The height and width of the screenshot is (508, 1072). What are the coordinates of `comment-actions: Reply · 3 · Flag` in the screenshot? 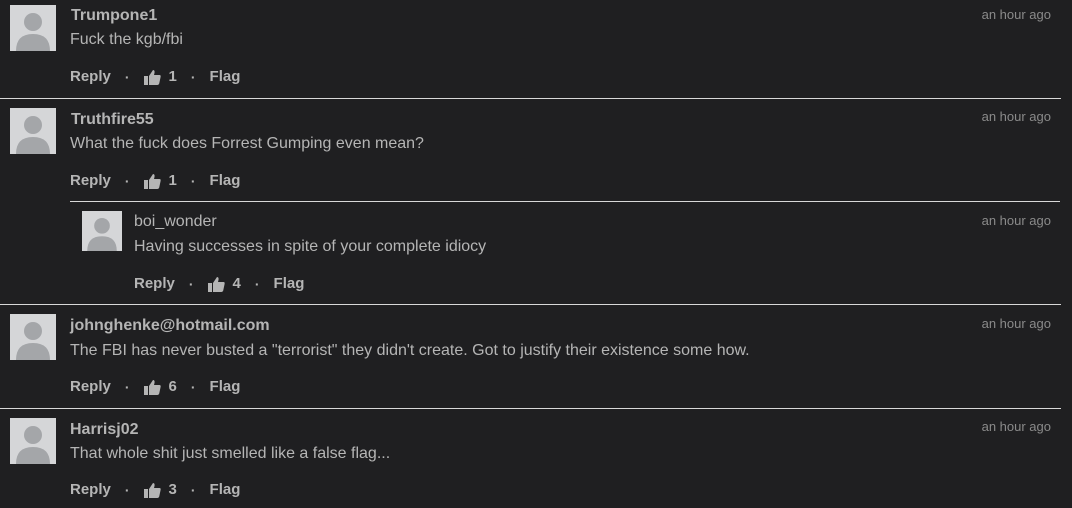 It's located at (155, 489).